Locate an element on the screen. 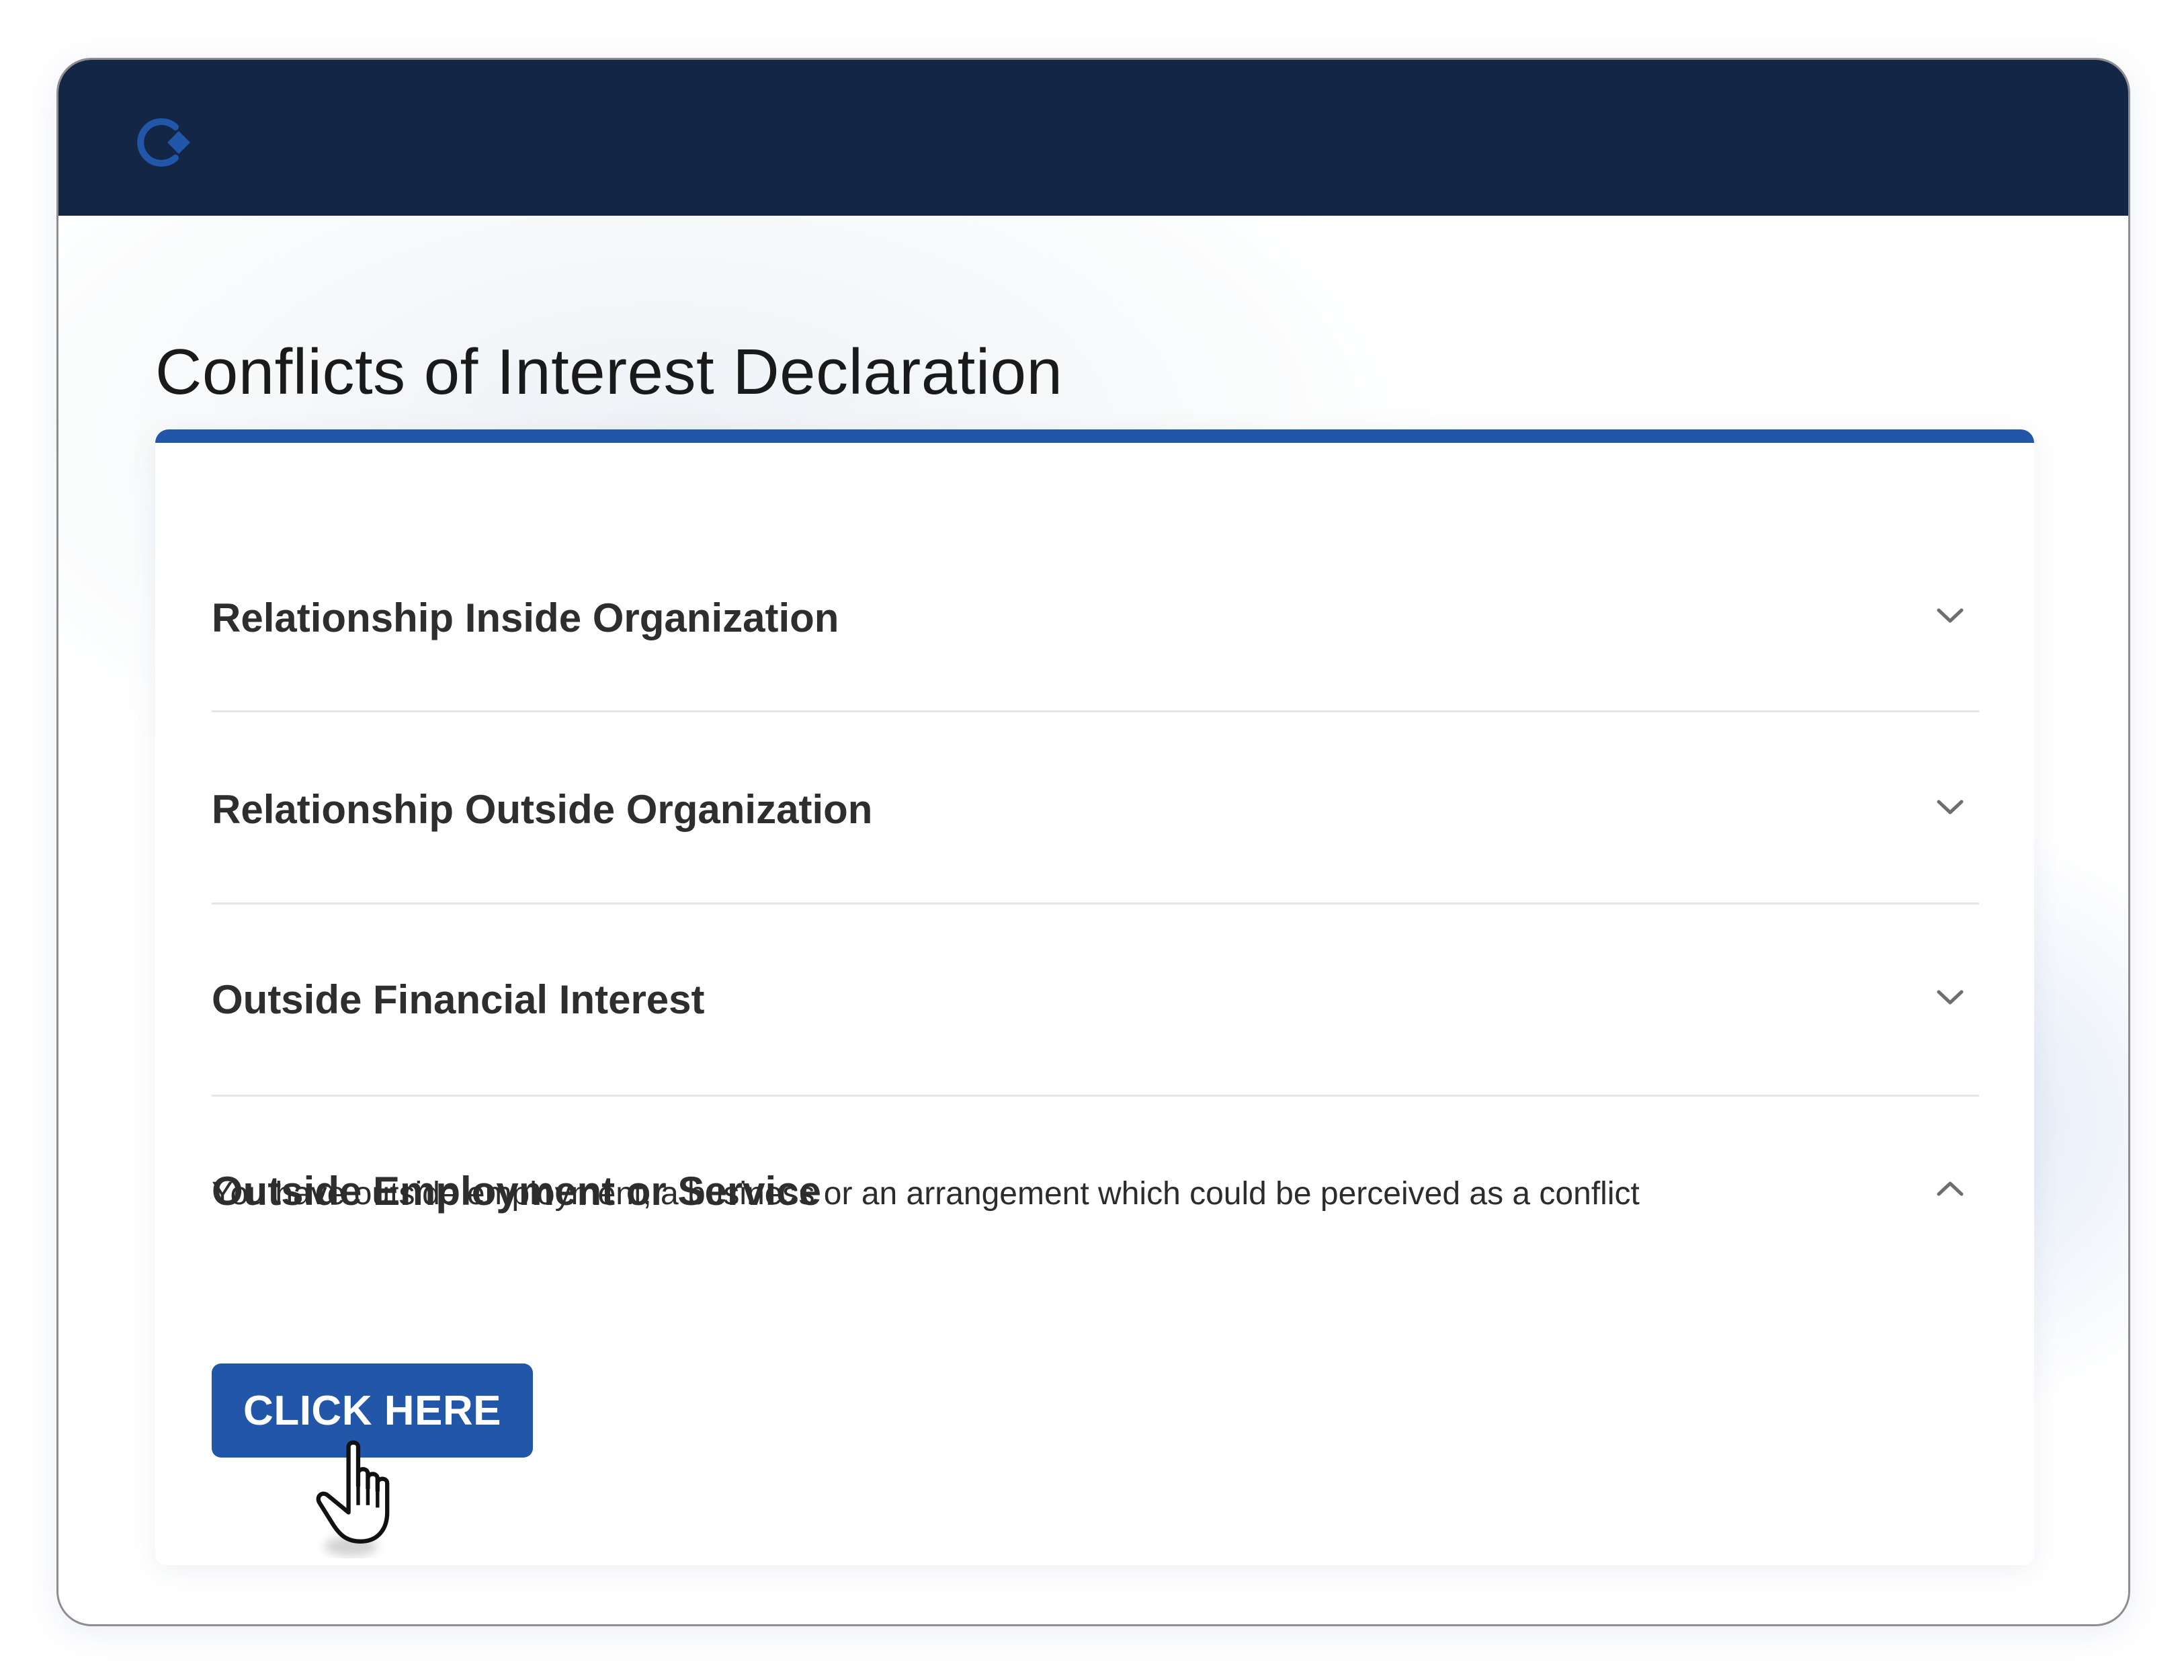 The image size is (2184, 1680). accordion-header: Outside Financial Interest is located at coordinates (1096, 996).